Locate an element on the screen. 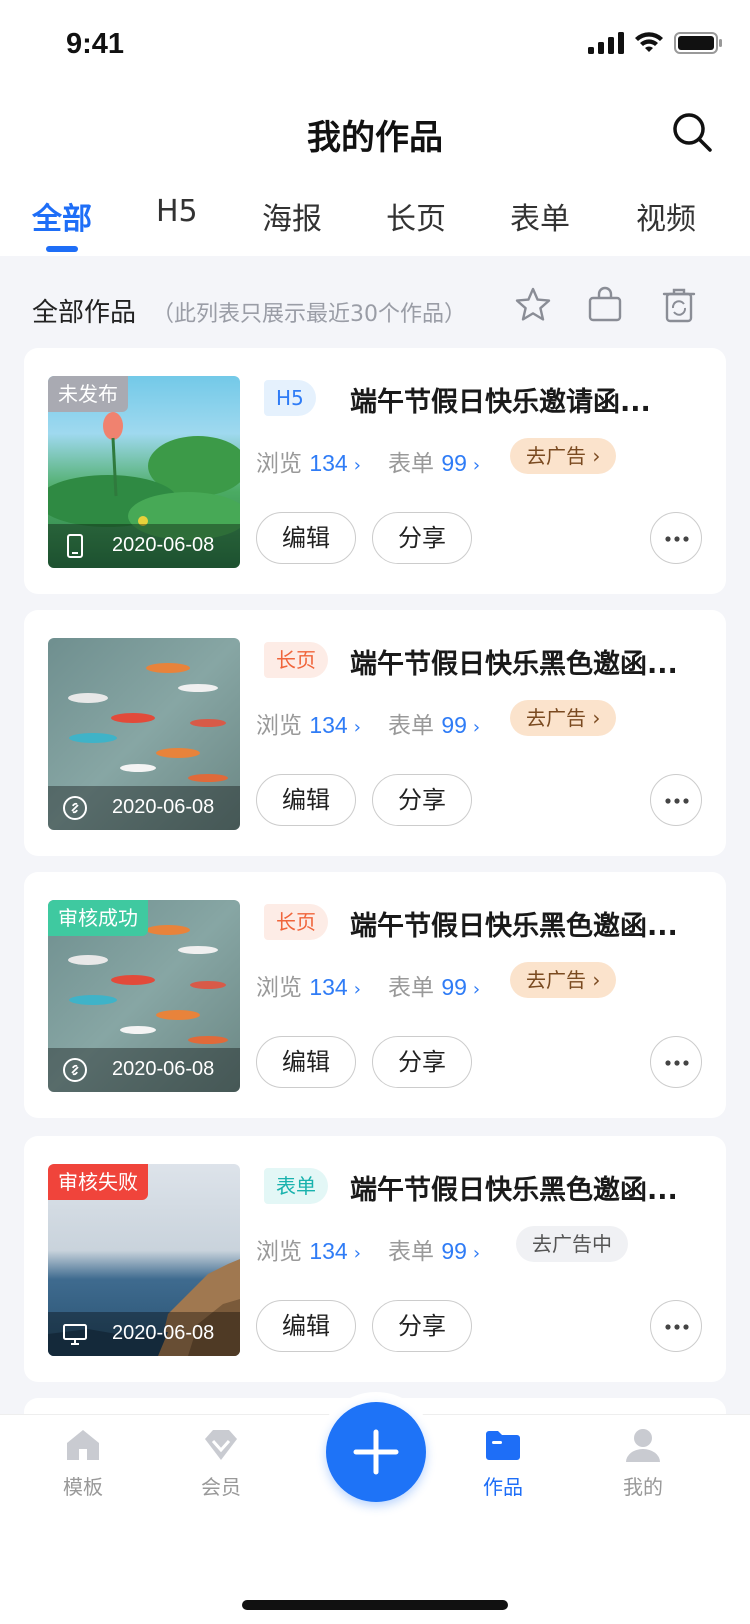 The height and width of the screenshot is (1624, 750). diamond-icon is located at coordinates (221, 1445).